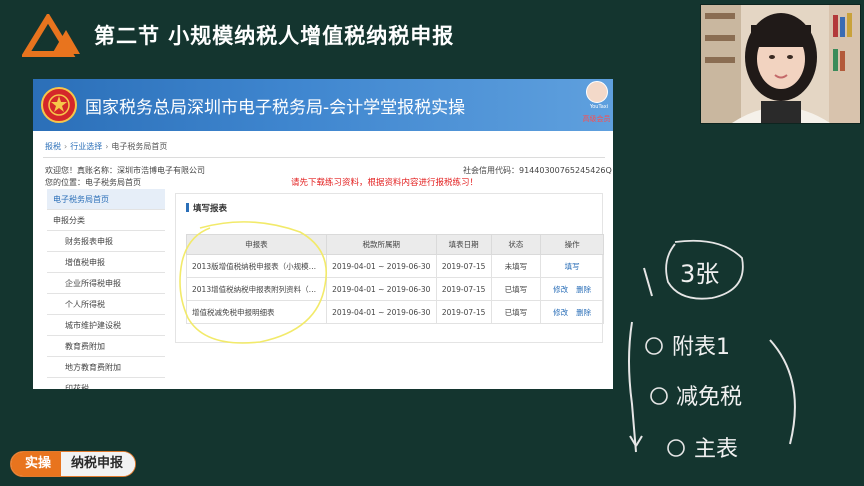 The width and height of the screenshot is (864, 486). I want to click on note-item-2: 减免税, so click(709, 397).